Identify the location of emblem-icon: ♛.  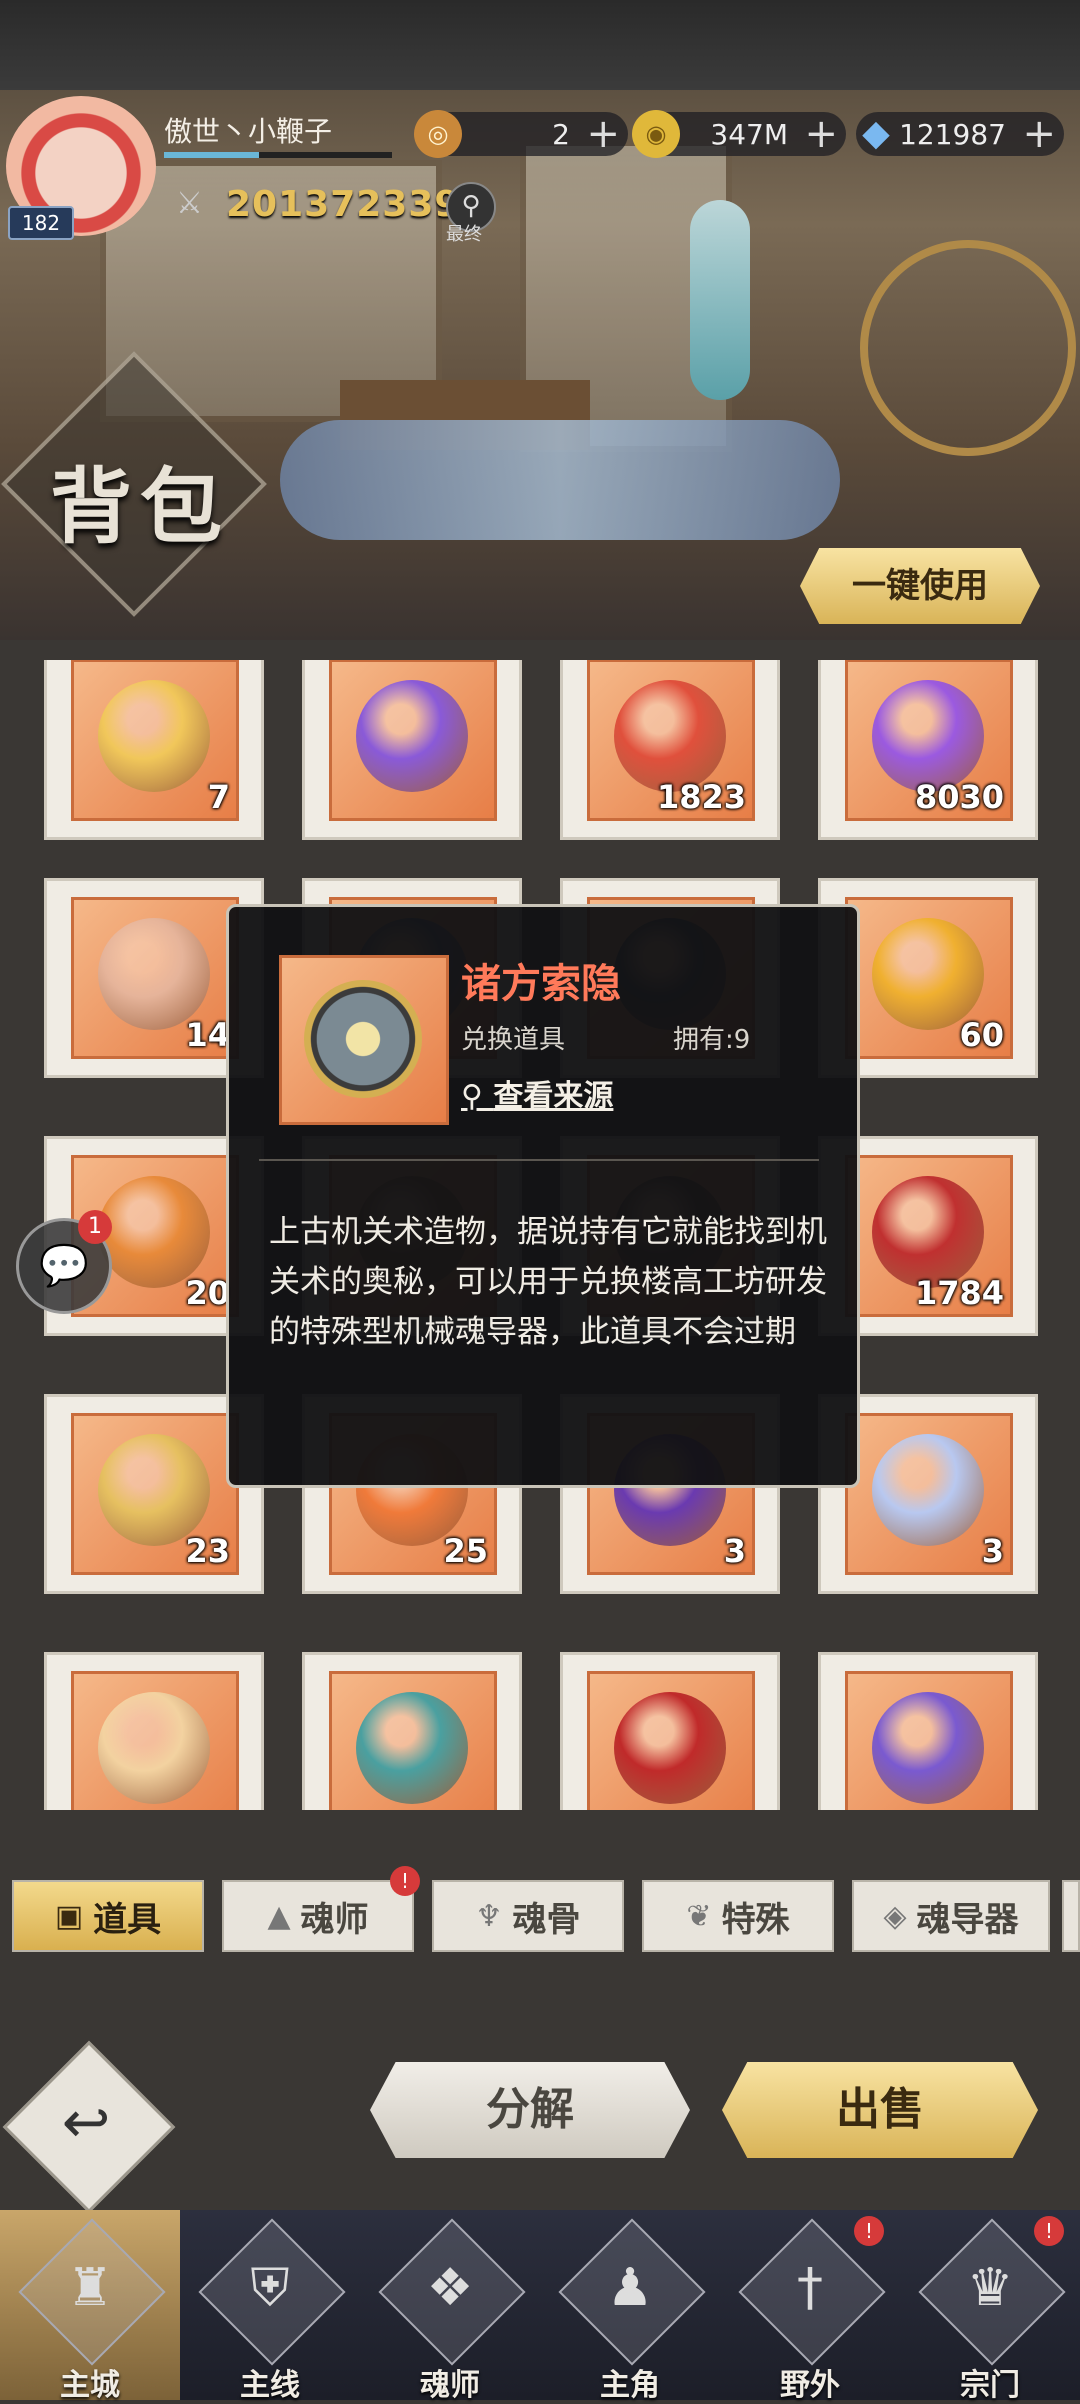
(990, 2288).